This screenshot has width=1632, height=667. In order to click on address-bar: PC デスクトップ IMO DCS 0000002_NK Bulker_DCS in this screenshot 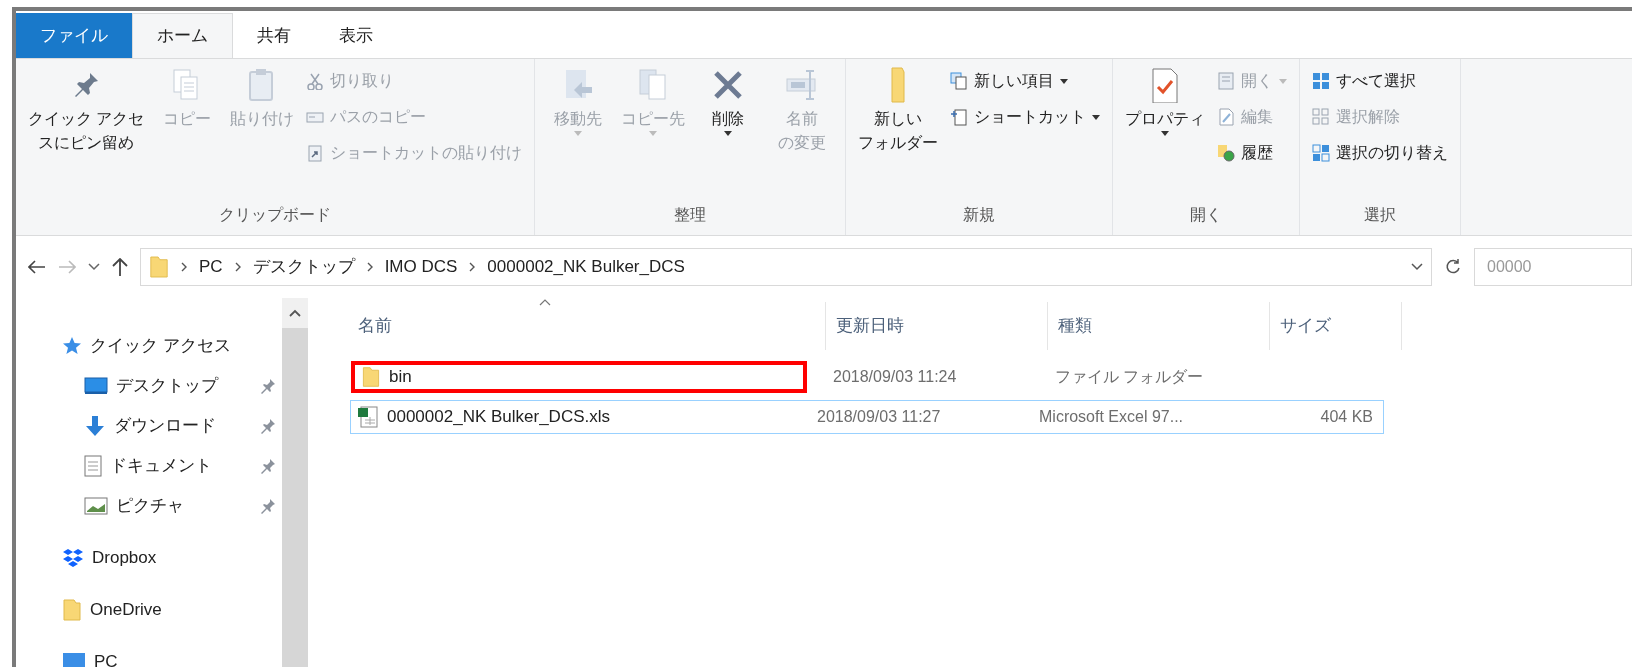, I will do `click(786, 267)`.